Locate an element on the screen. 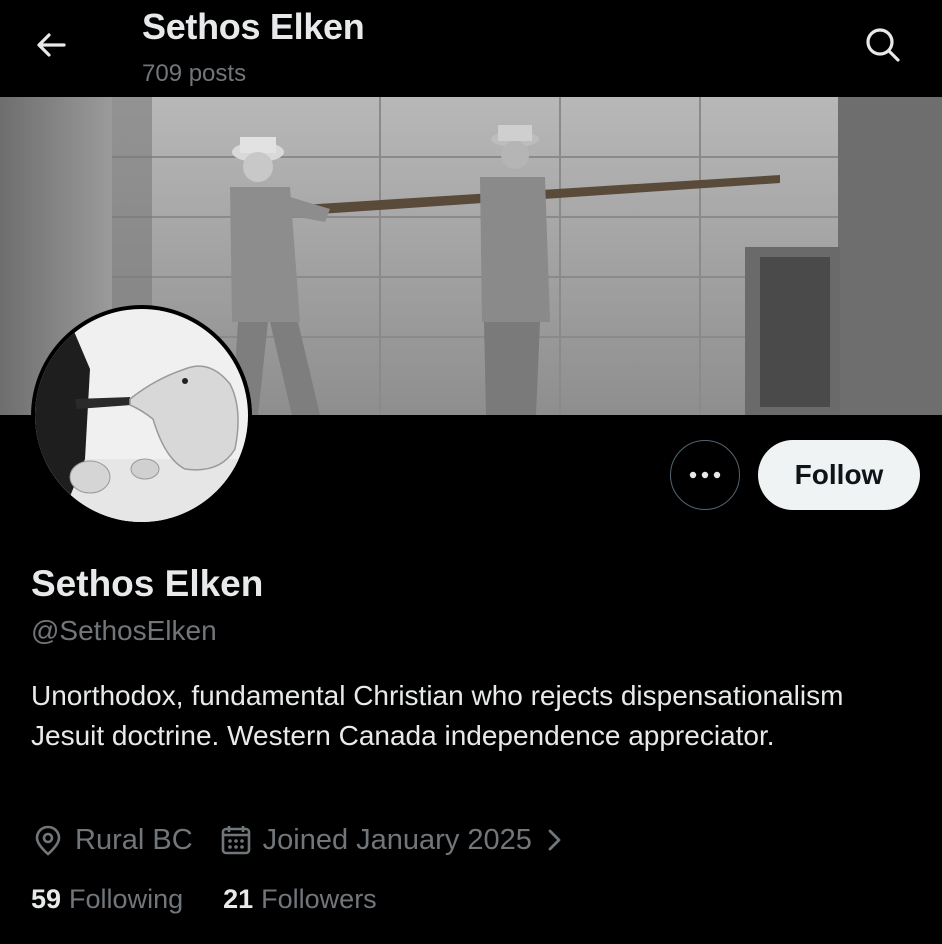 The image size is (942, 944). profile-display-name: Sethos Elken is located at coordinates (147, 583).